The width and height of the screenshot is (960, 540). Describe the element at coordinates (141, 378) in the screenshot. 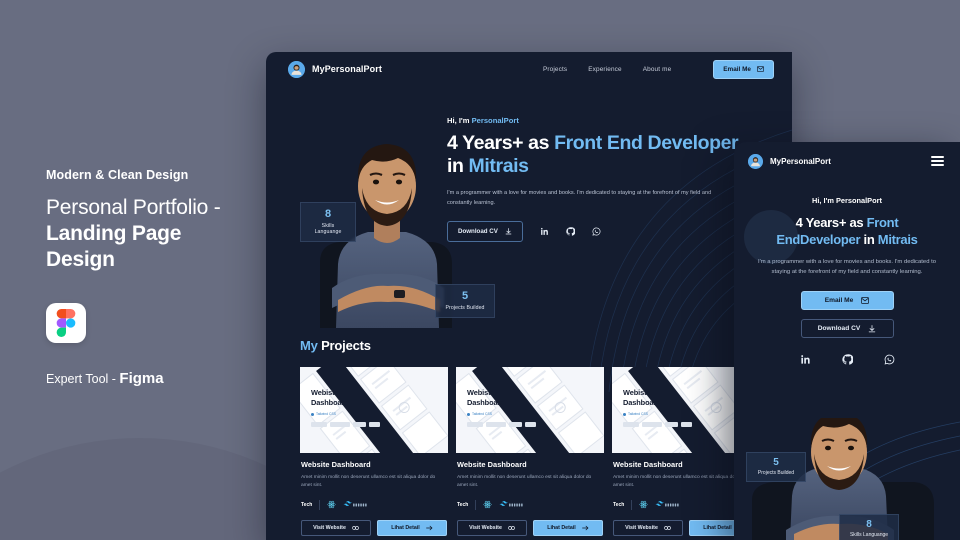

I see `promo-tool-name: Figma` at that location.